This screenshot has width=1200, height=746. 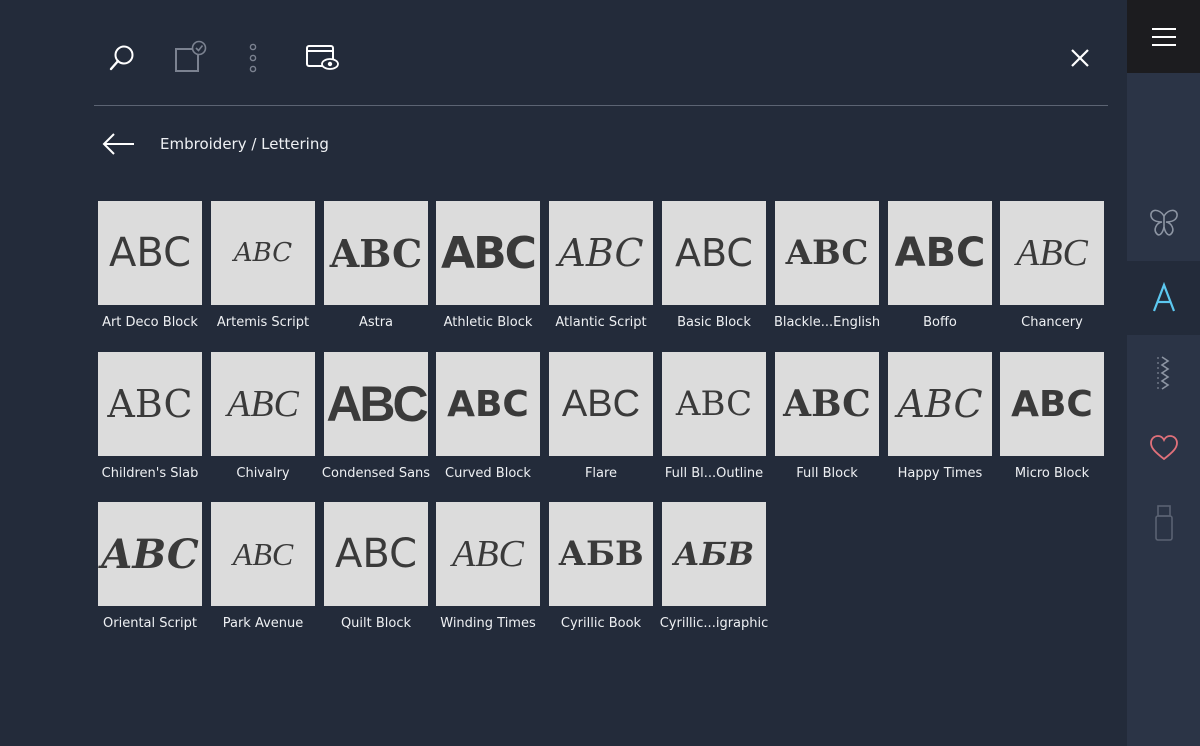 I want to click on font-tile: ABC Curved Block, so click(x=488, y=416).